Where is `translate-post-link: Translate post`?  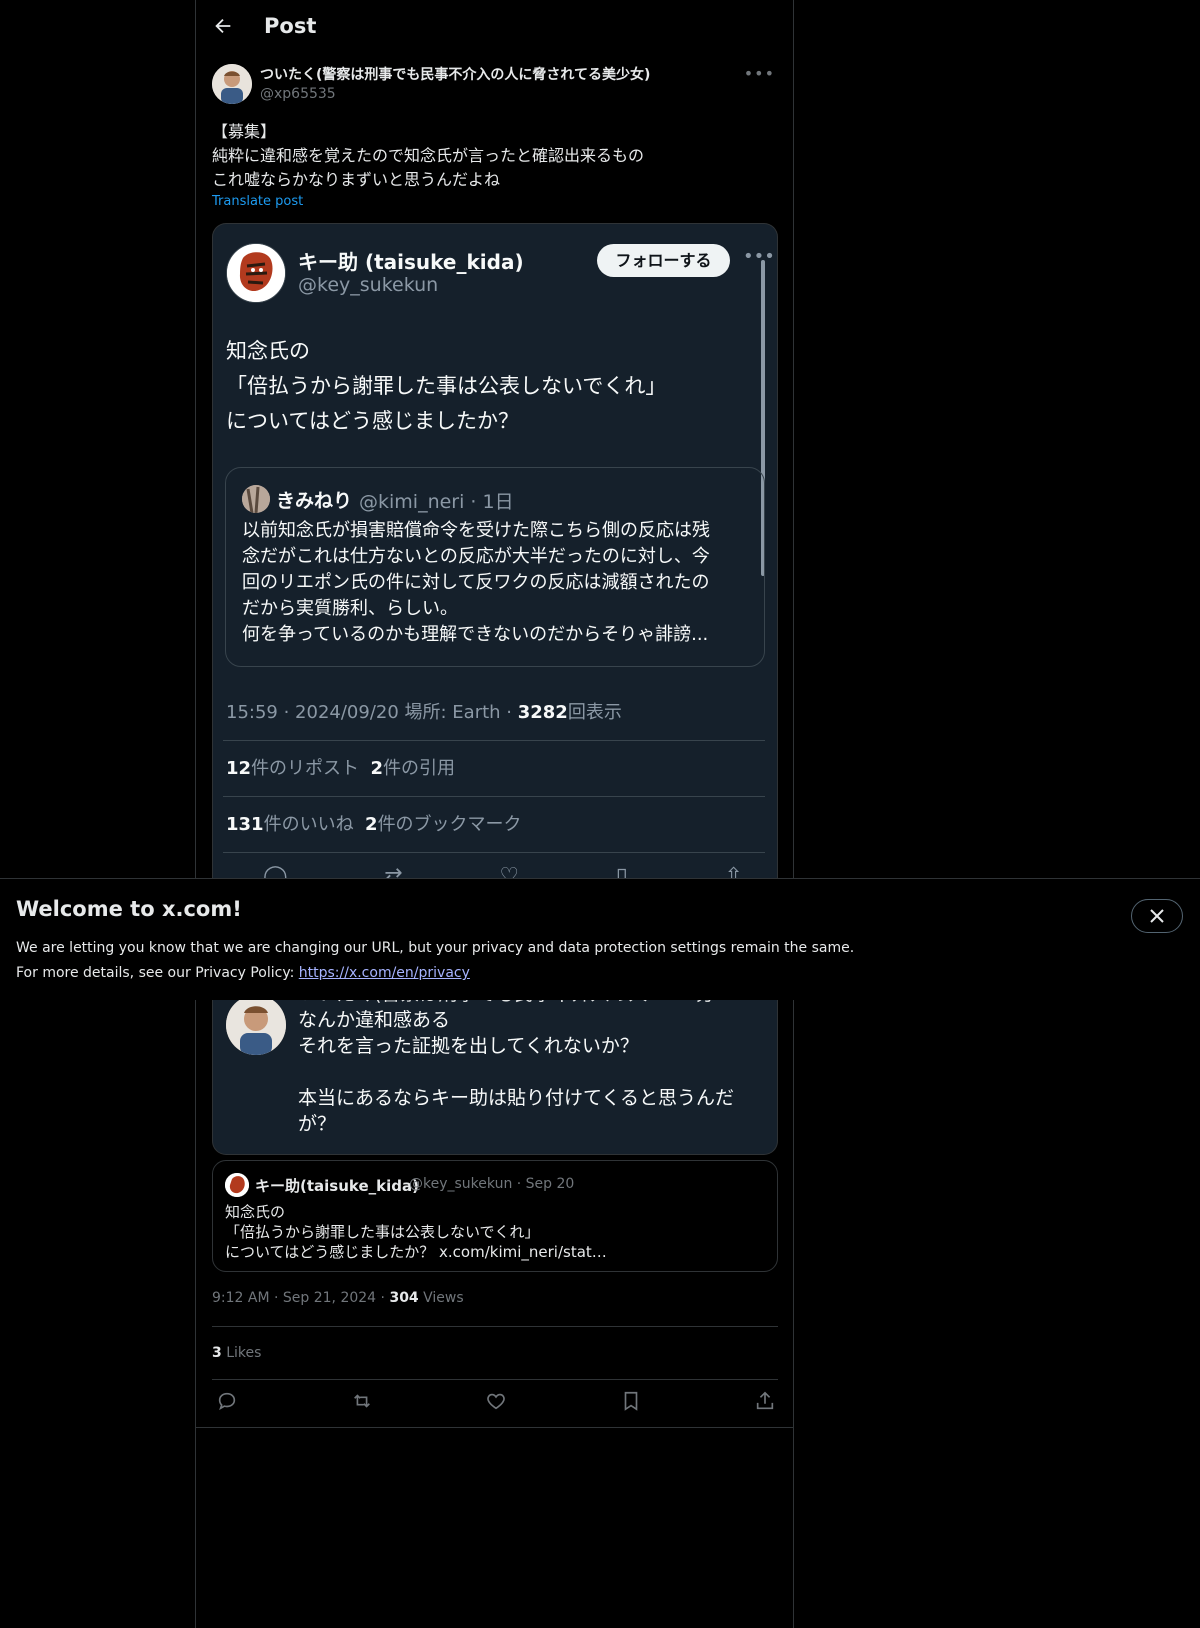 translate-post-link: Translate post is located at coordinates (257, 201).